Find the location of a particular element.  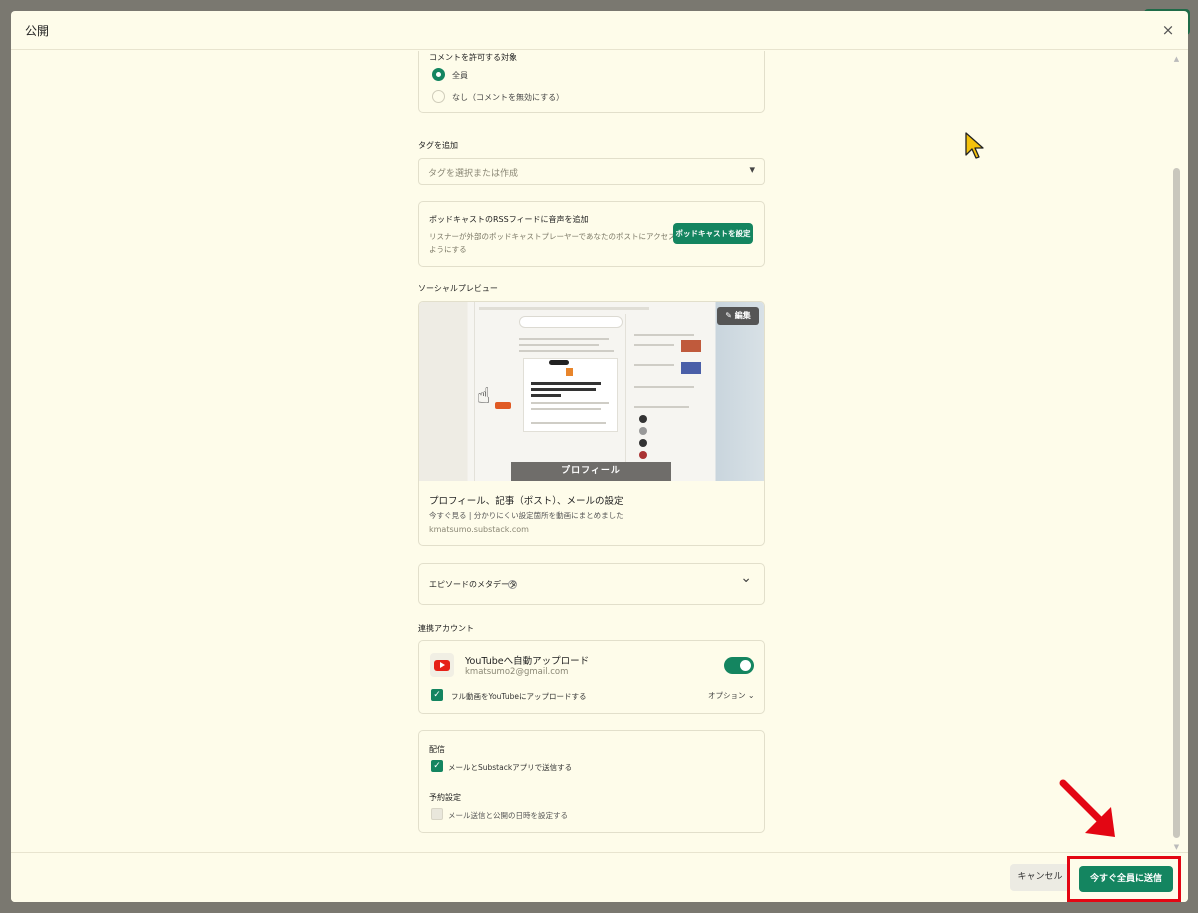

tags-select: タグを選択または作成 ▾ is located at coordinates (591, 171).